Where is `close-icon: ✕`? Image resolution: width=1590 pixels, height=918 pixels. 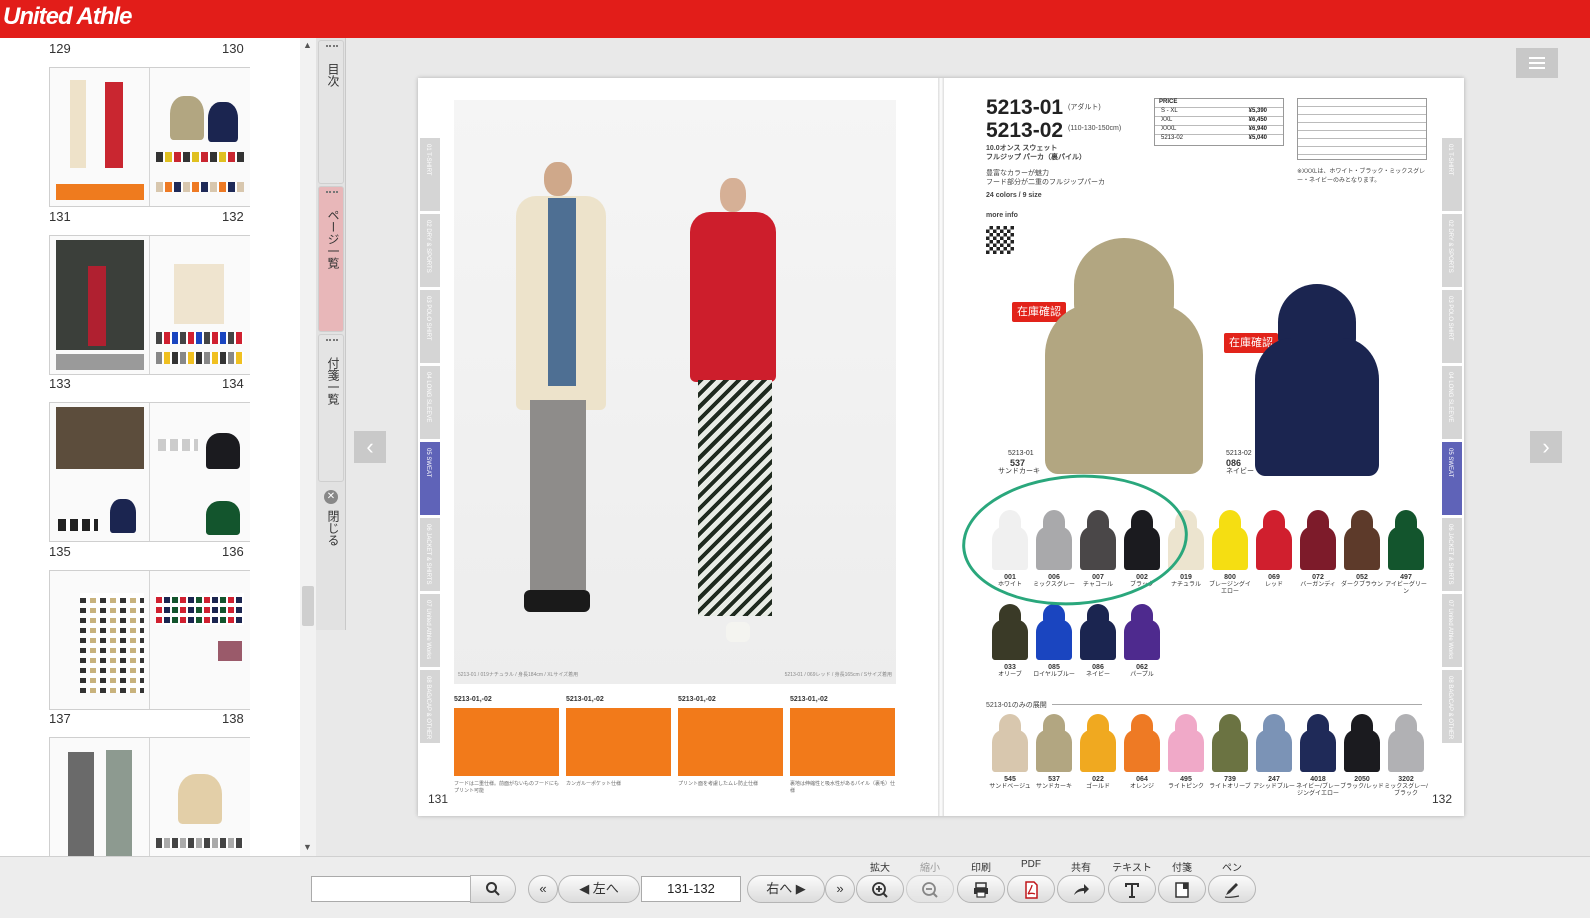 close-icon: ✕ is located at coordinates (331, 497).